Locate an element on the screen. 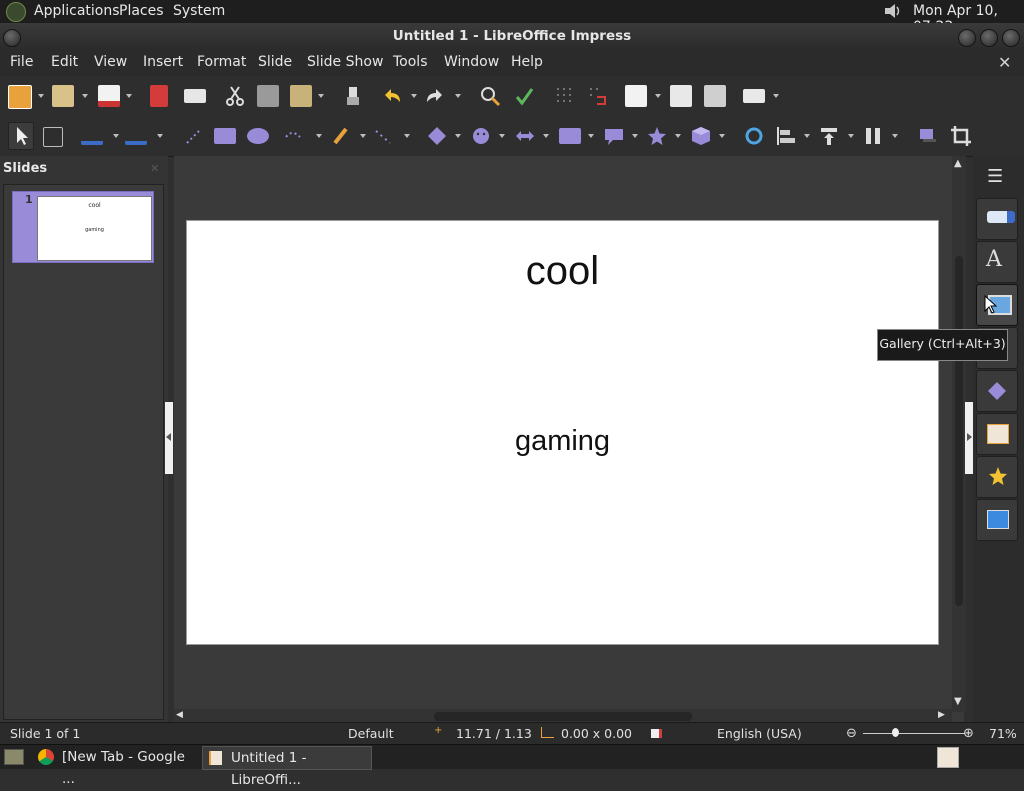 This screenshot has height=791, width=1024. align-icon is located at coordinates (786, 136).